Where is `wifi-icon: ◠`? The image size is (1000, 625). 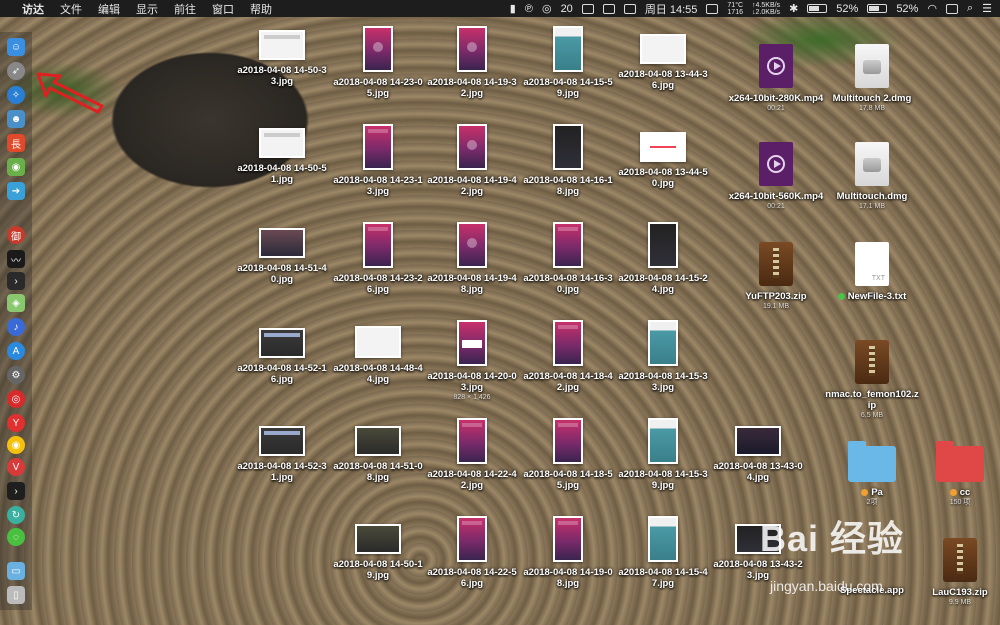 wifi-icon: ◠ is located at coordinates (932, 8).